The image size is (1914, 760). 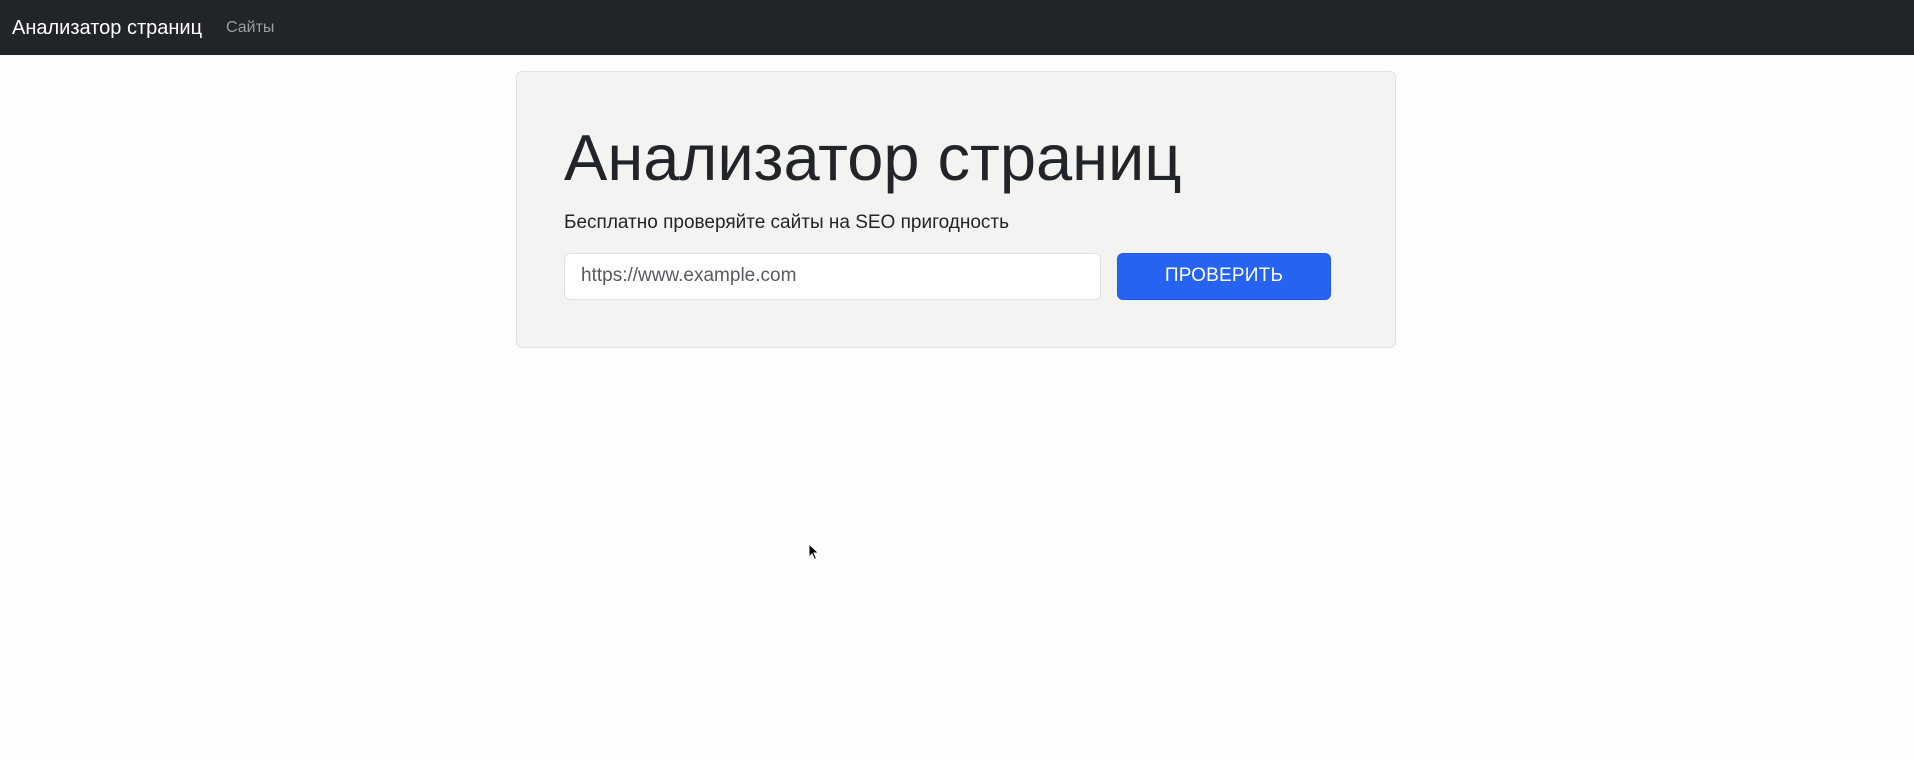 I want to click on url-check-form: ПРОВЕРИТЬ, so click(x=956, y=276).